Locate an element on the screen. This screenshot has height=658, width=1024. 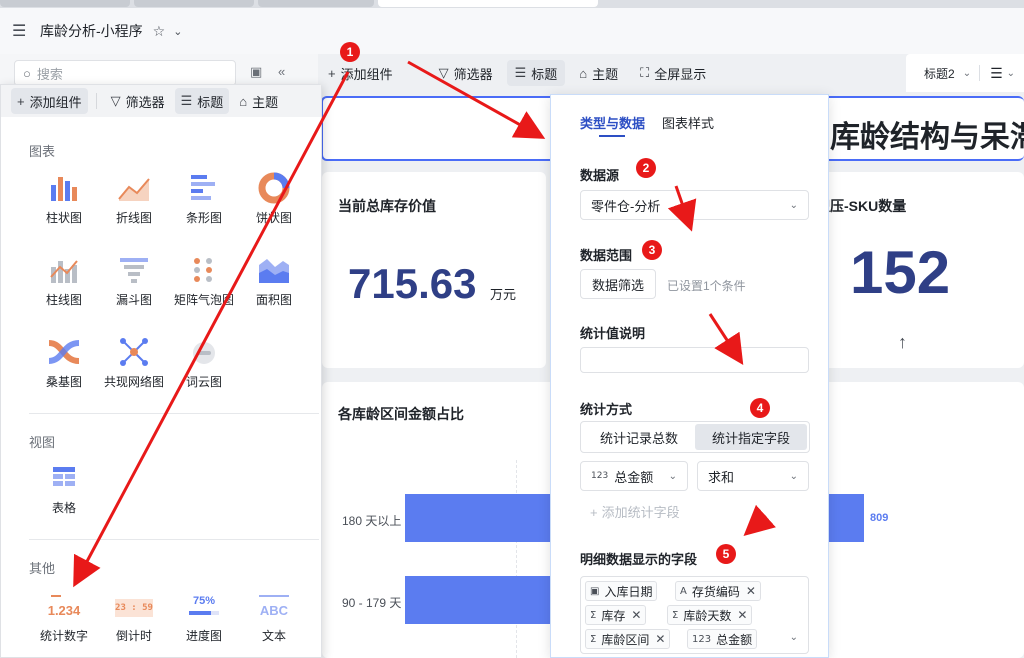
gallery-label: 桑基图 is located at coordinates (63, 382).